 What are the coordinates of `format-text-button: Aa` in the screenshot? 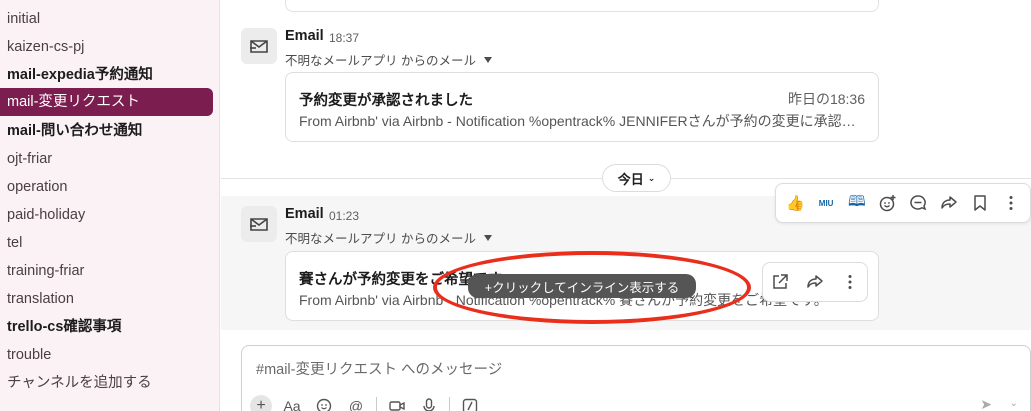 It's located at (292, 402).